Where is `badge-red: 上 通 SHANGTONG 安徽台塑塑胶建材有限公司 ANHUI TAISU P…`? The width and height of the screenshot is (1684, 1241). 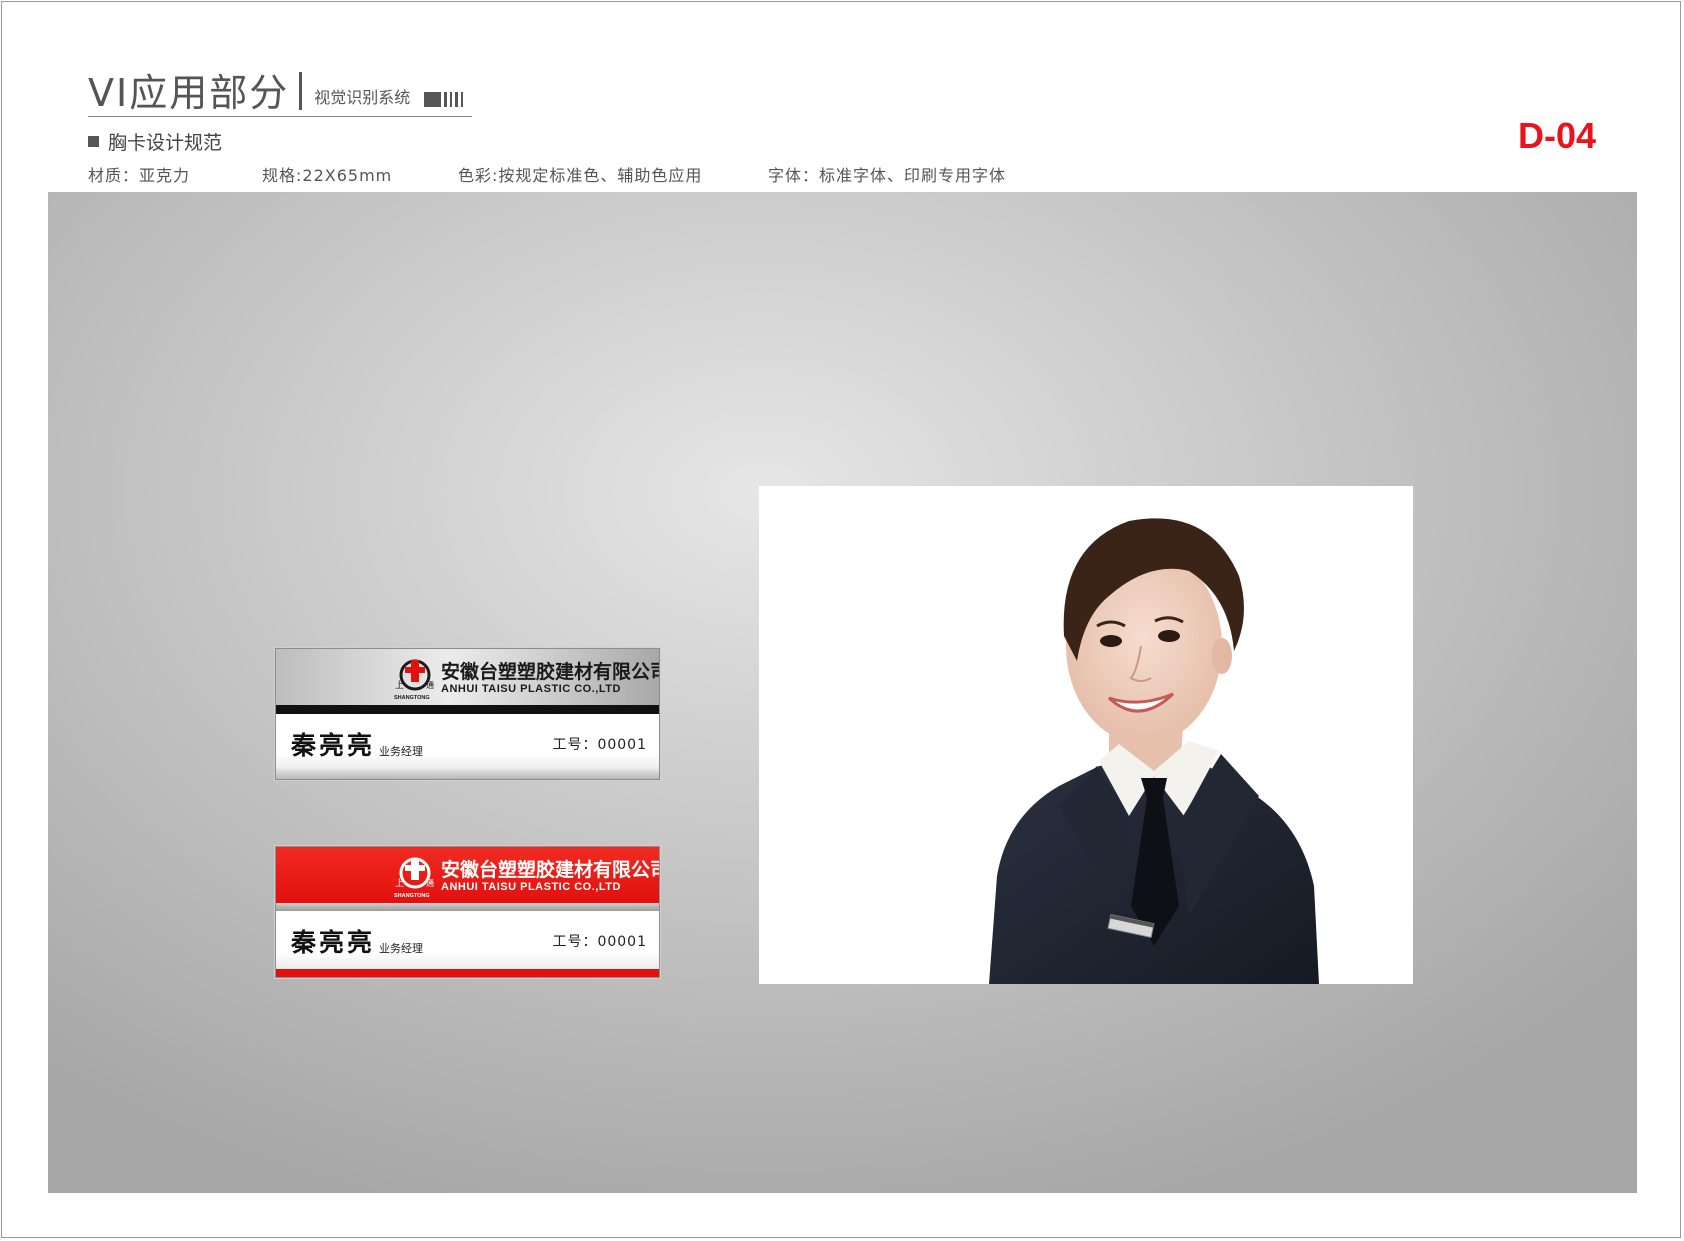 badge-red: 上 通 SHANGTONG 安徽台塑塑胶建材有限公司 ANHUI TAISU P… is located at coordinates (467, 912).